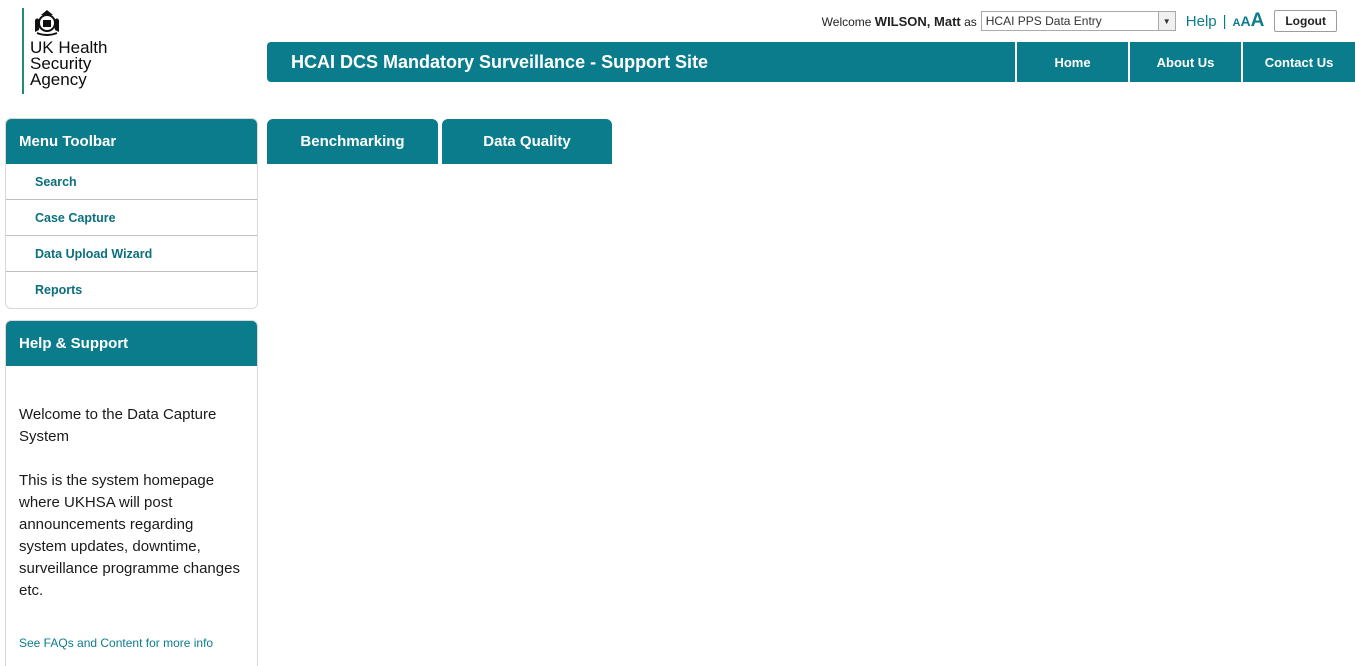 Image resolution: width=1355 pixels, height=666 pixels. What do you see at coordinates (1071, 62) in the screenshot?
I see `nav-home: Home` at bounding box center [1071, 62].